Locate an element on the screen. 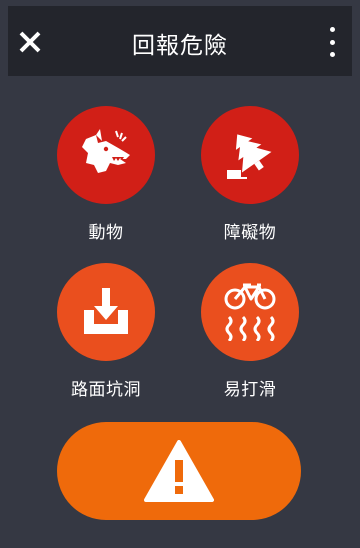  hazard-obstacle-circle is located at coordinates (250, 155).